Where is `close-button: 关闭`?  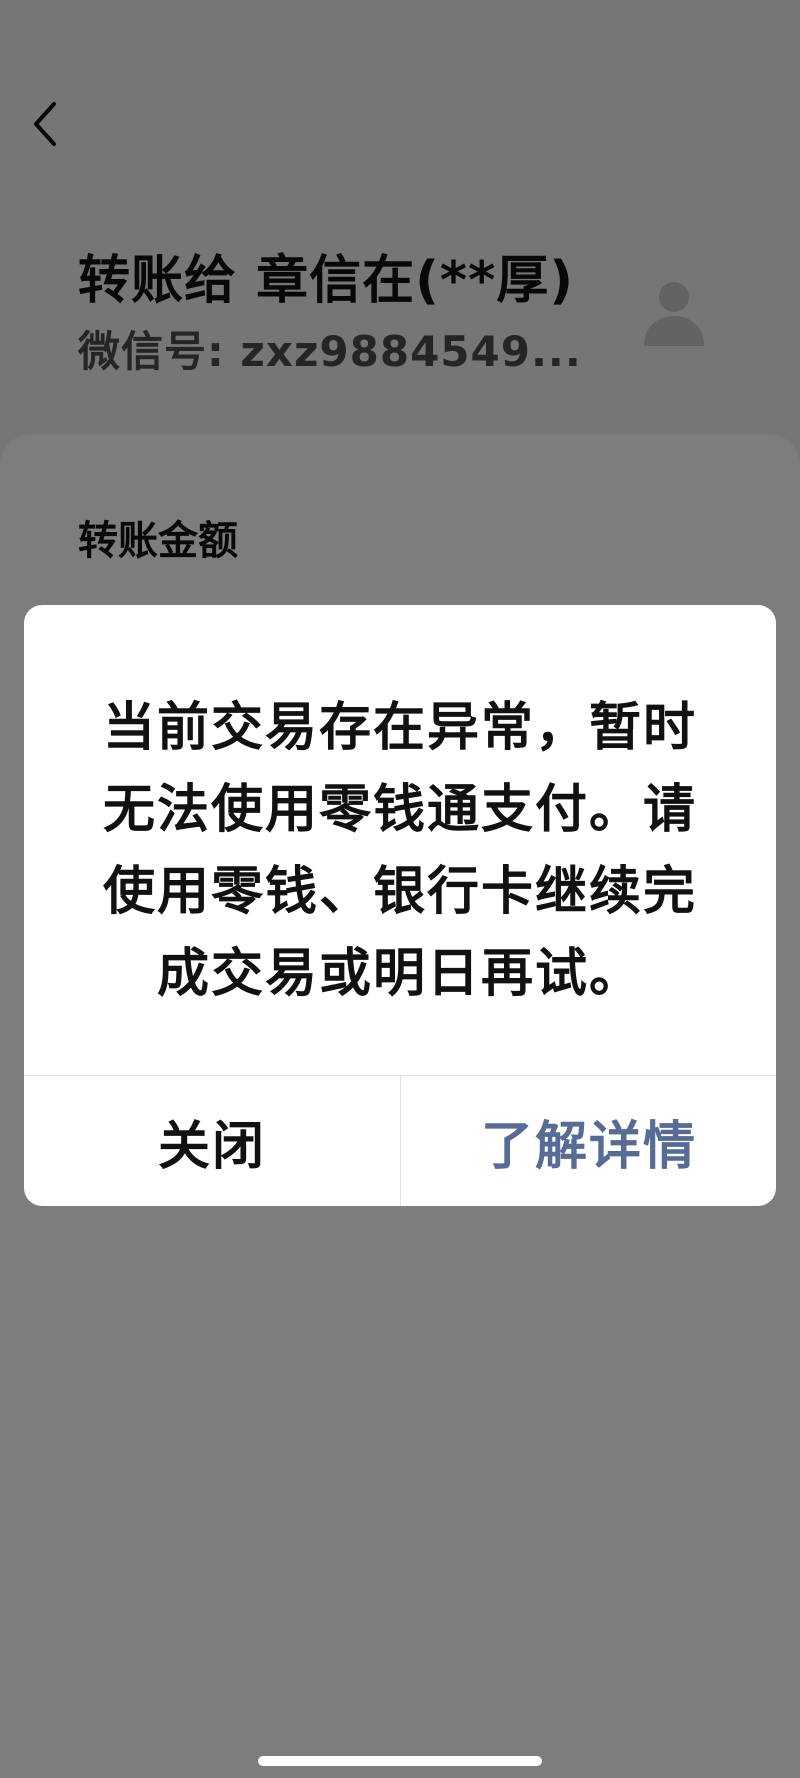 close-button: 关闭 is located at coordinates (212, 1141).